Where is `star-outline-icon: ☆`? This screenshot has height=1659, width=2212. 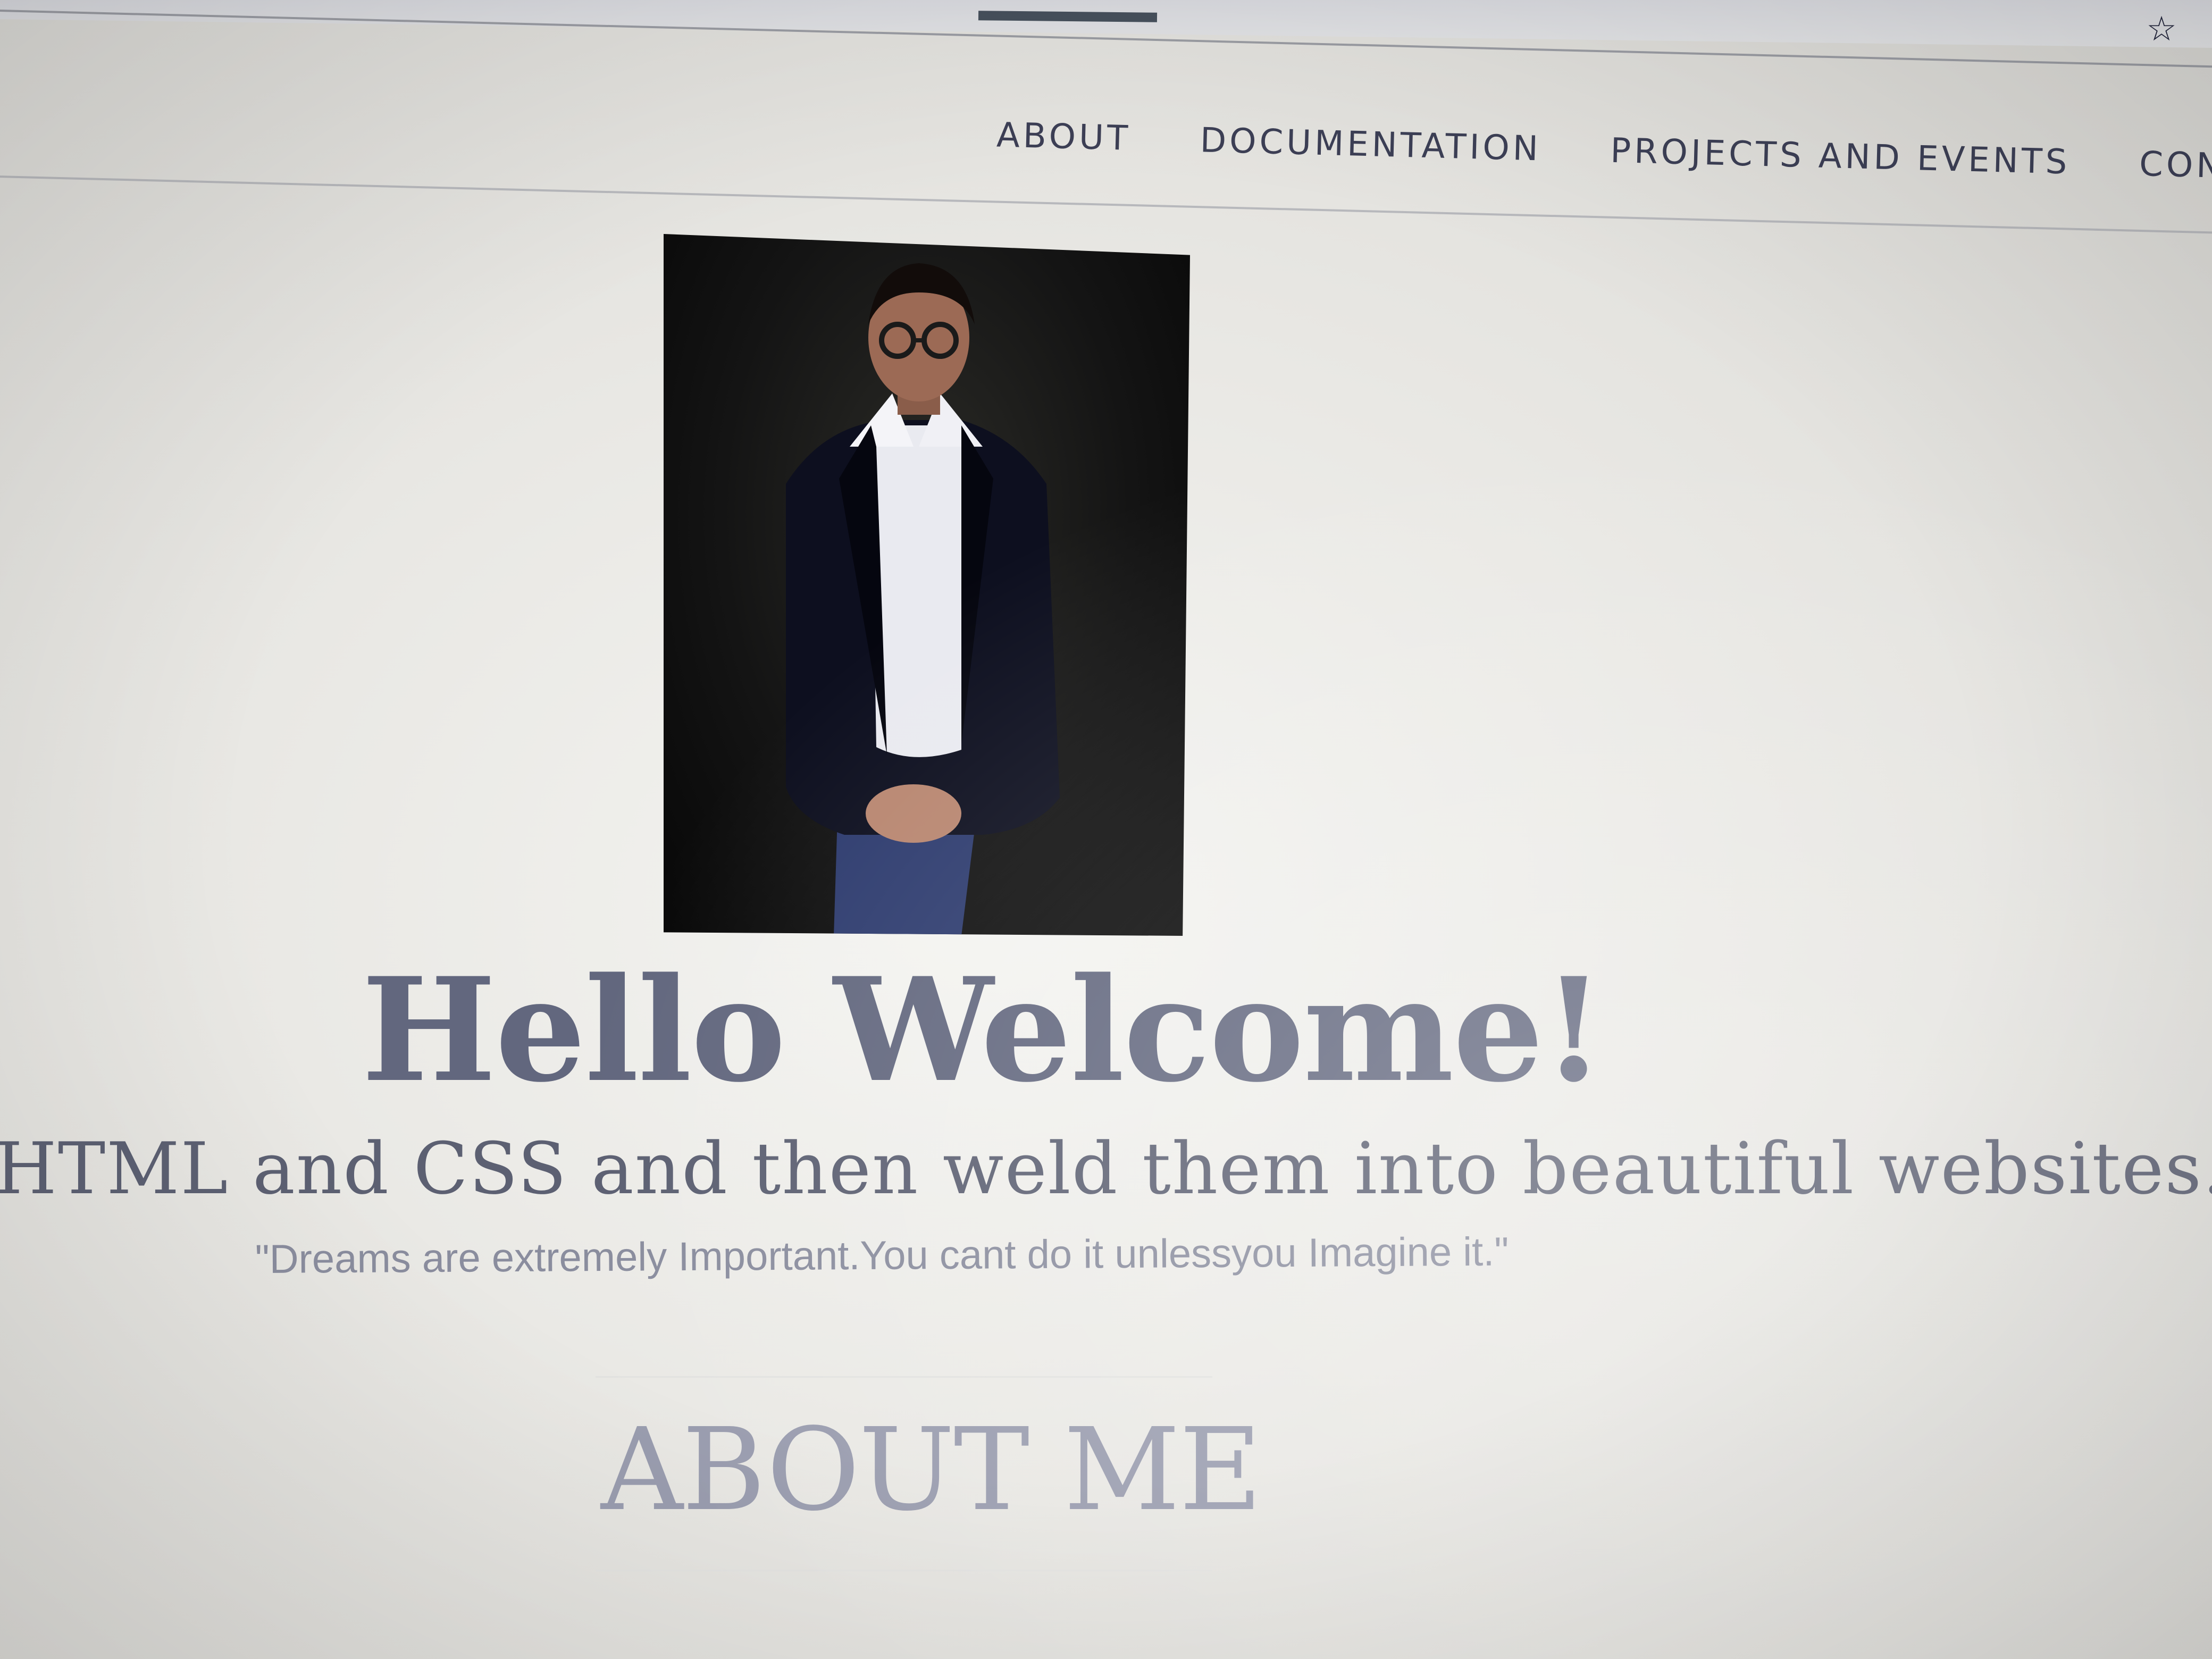
star-outline-icon: ☆ is located at coordinates (2161, 29).